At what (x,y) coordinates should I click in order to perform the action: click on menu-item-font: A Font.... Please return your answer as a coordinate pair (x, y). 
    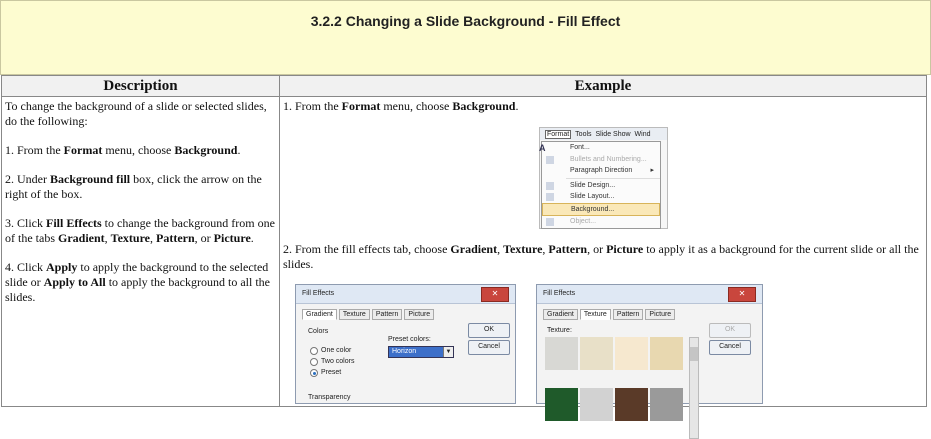
    Looking at the image, I should click on (564, 148).